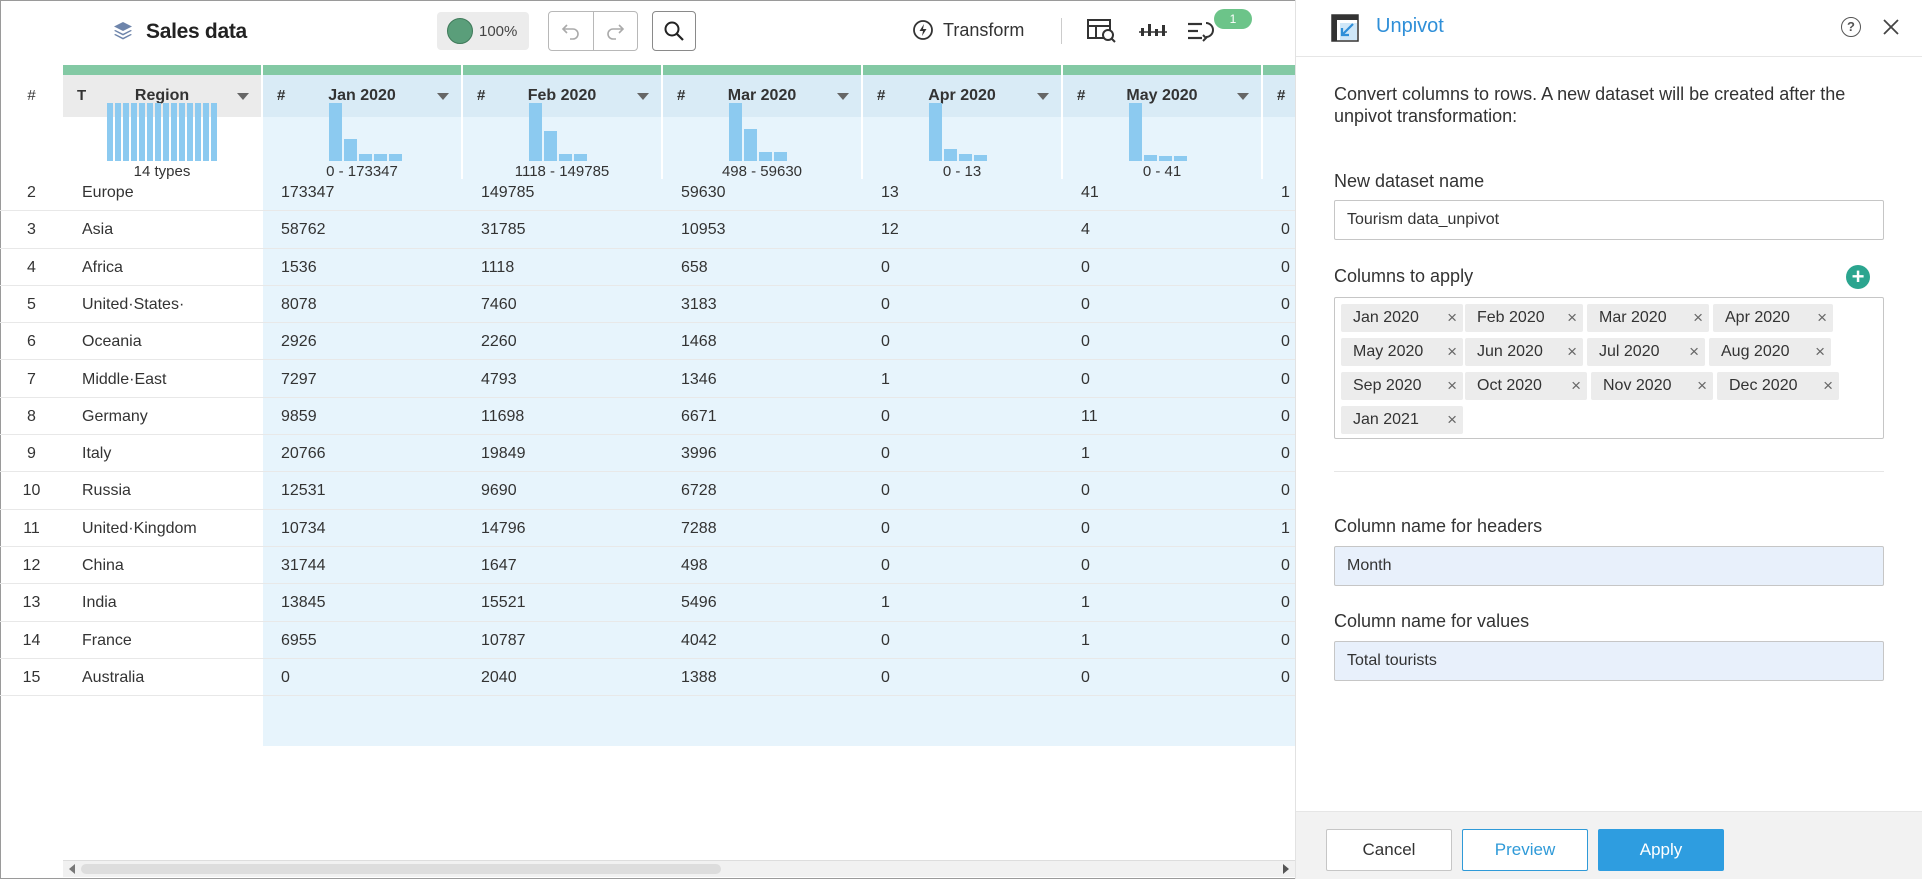 This screenshot has width=1922, height=879. What do you see at coordinates (401, 869) in the screenshot?
I see `scroll-thumb` at bounding box center [401, 869].